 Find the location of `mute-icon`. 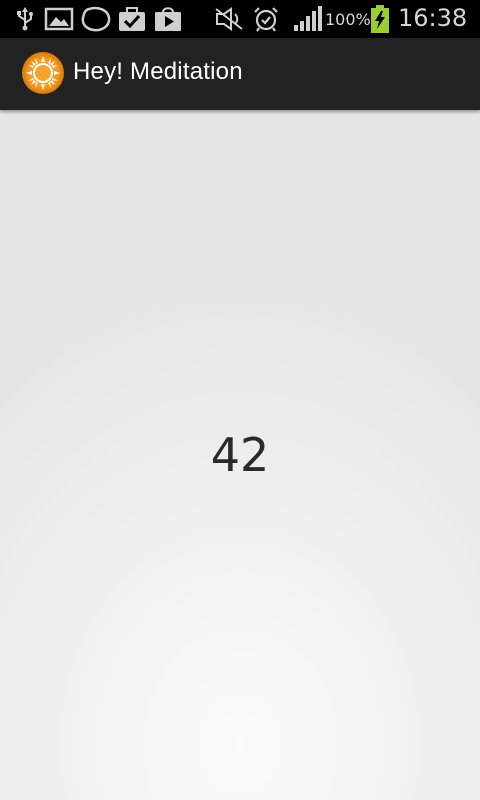

mute-icon is located at coordinates (229, 19).